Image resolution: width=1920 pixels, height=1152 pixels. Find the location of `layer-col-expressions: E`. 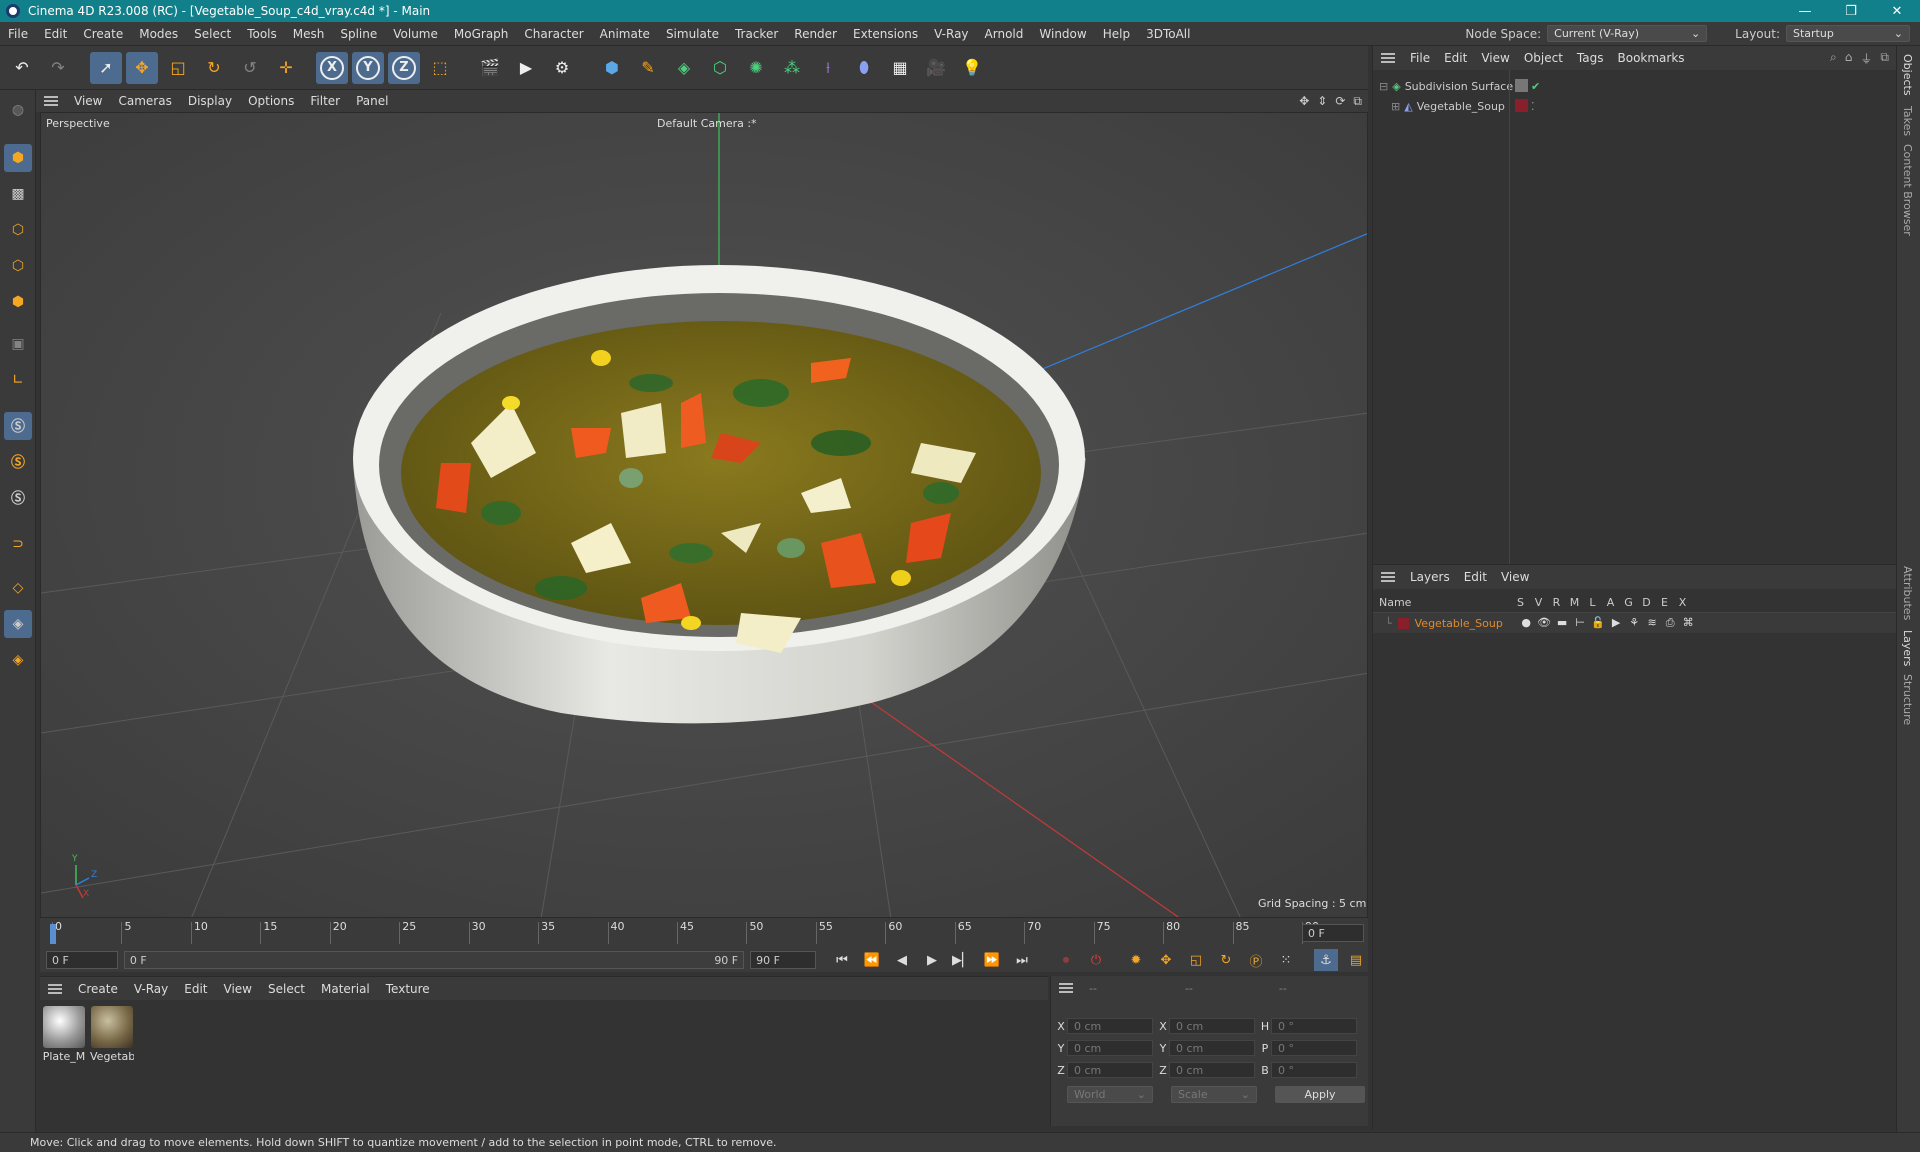

layer-col-expressions: E is located at coordinates (1664, 602).